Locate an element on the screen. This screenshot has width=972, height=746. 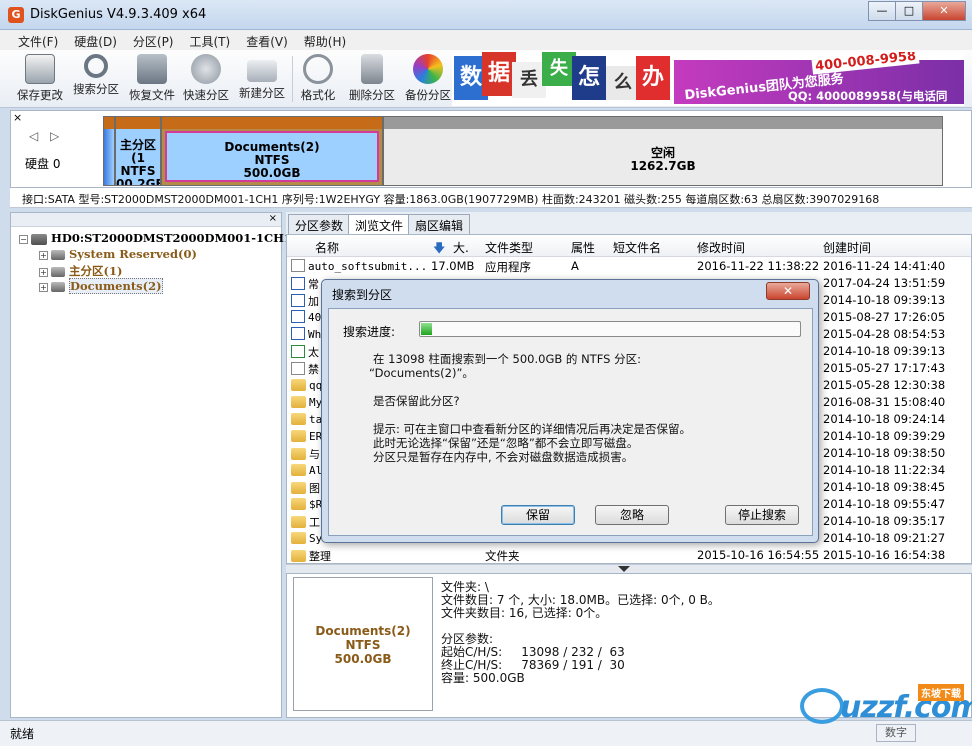
tree-disk-root: − HD0:ST2000DMST2000DM001-1CH1(186 is located at coordinates (170, 239).